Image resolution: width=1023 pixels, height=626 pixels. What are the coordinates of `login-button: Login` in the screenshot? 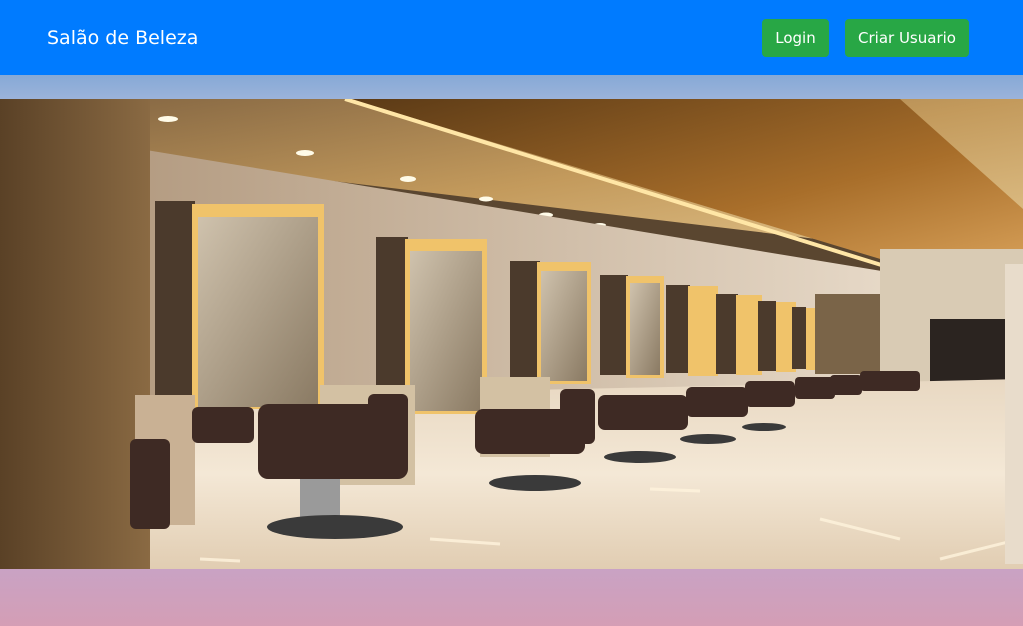 It's located at (795, 38).